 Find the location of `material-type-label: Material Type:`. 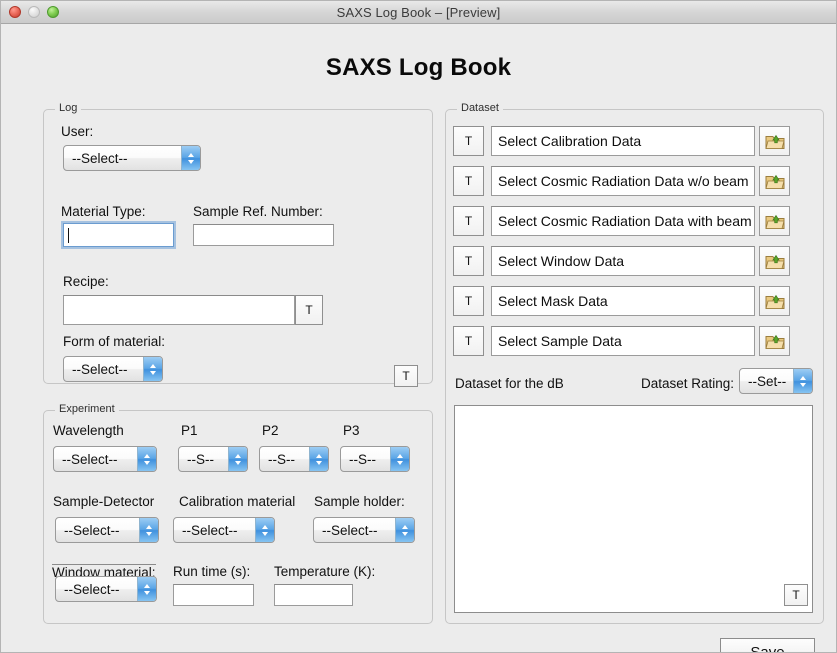

material-type-label: Material Type: is located at coordinates (103, 211).